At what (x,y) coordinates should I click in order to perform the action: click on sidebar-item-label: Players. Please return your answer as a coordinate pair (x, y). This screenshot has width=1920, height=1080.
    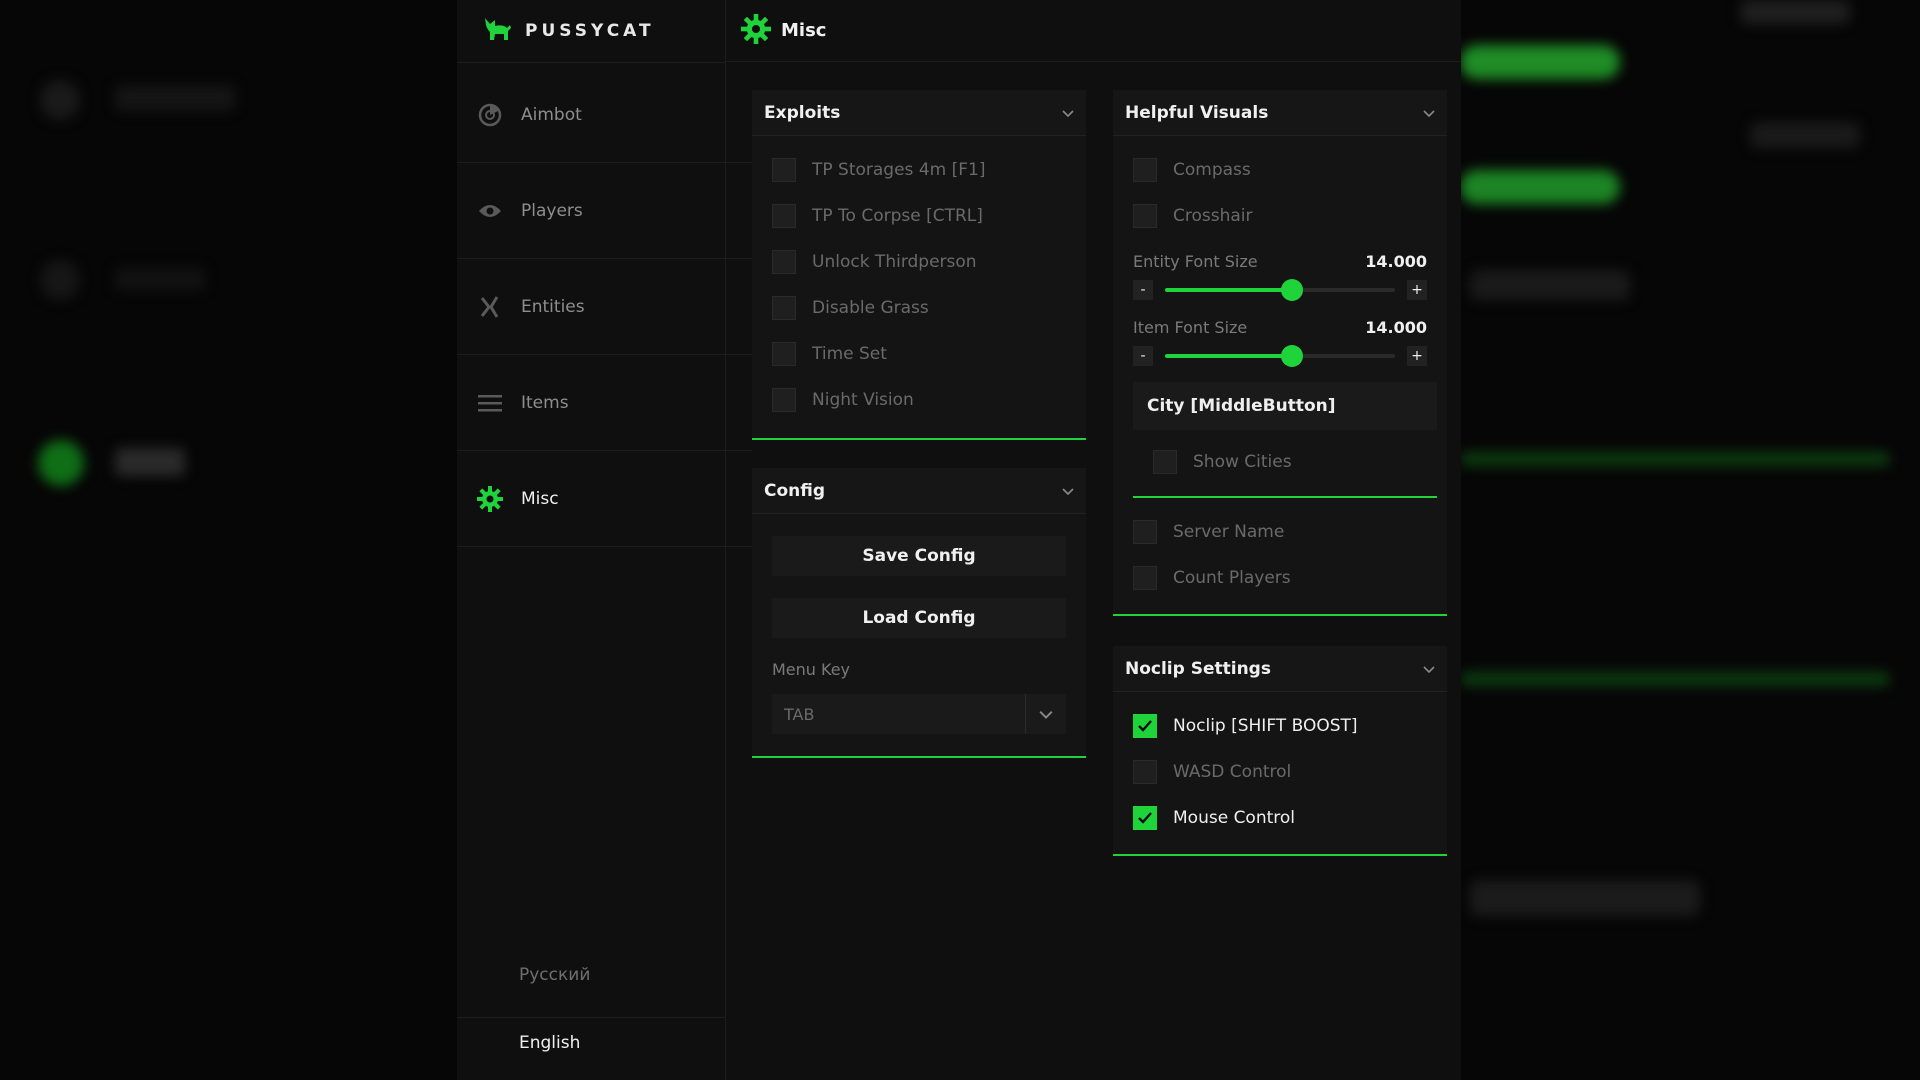
    Looking at the image, I should click on (552, 211).